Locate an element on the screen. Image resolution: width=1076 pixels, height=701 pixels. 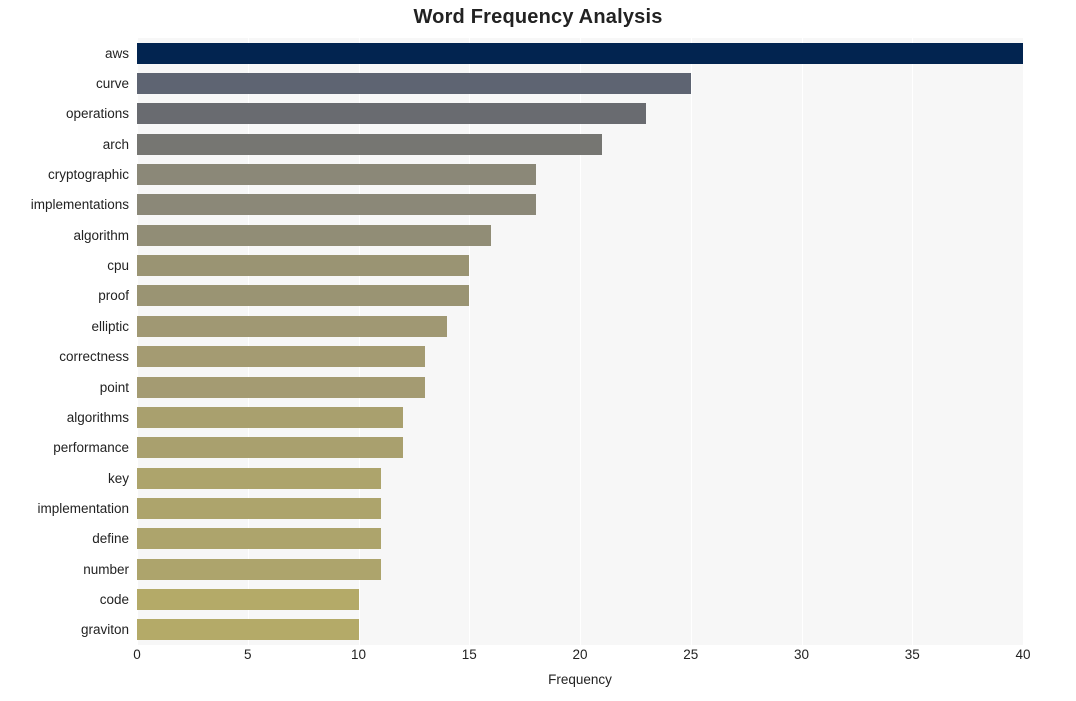
x-axis-tick-20: 20 is located at coordinates (580, 654).